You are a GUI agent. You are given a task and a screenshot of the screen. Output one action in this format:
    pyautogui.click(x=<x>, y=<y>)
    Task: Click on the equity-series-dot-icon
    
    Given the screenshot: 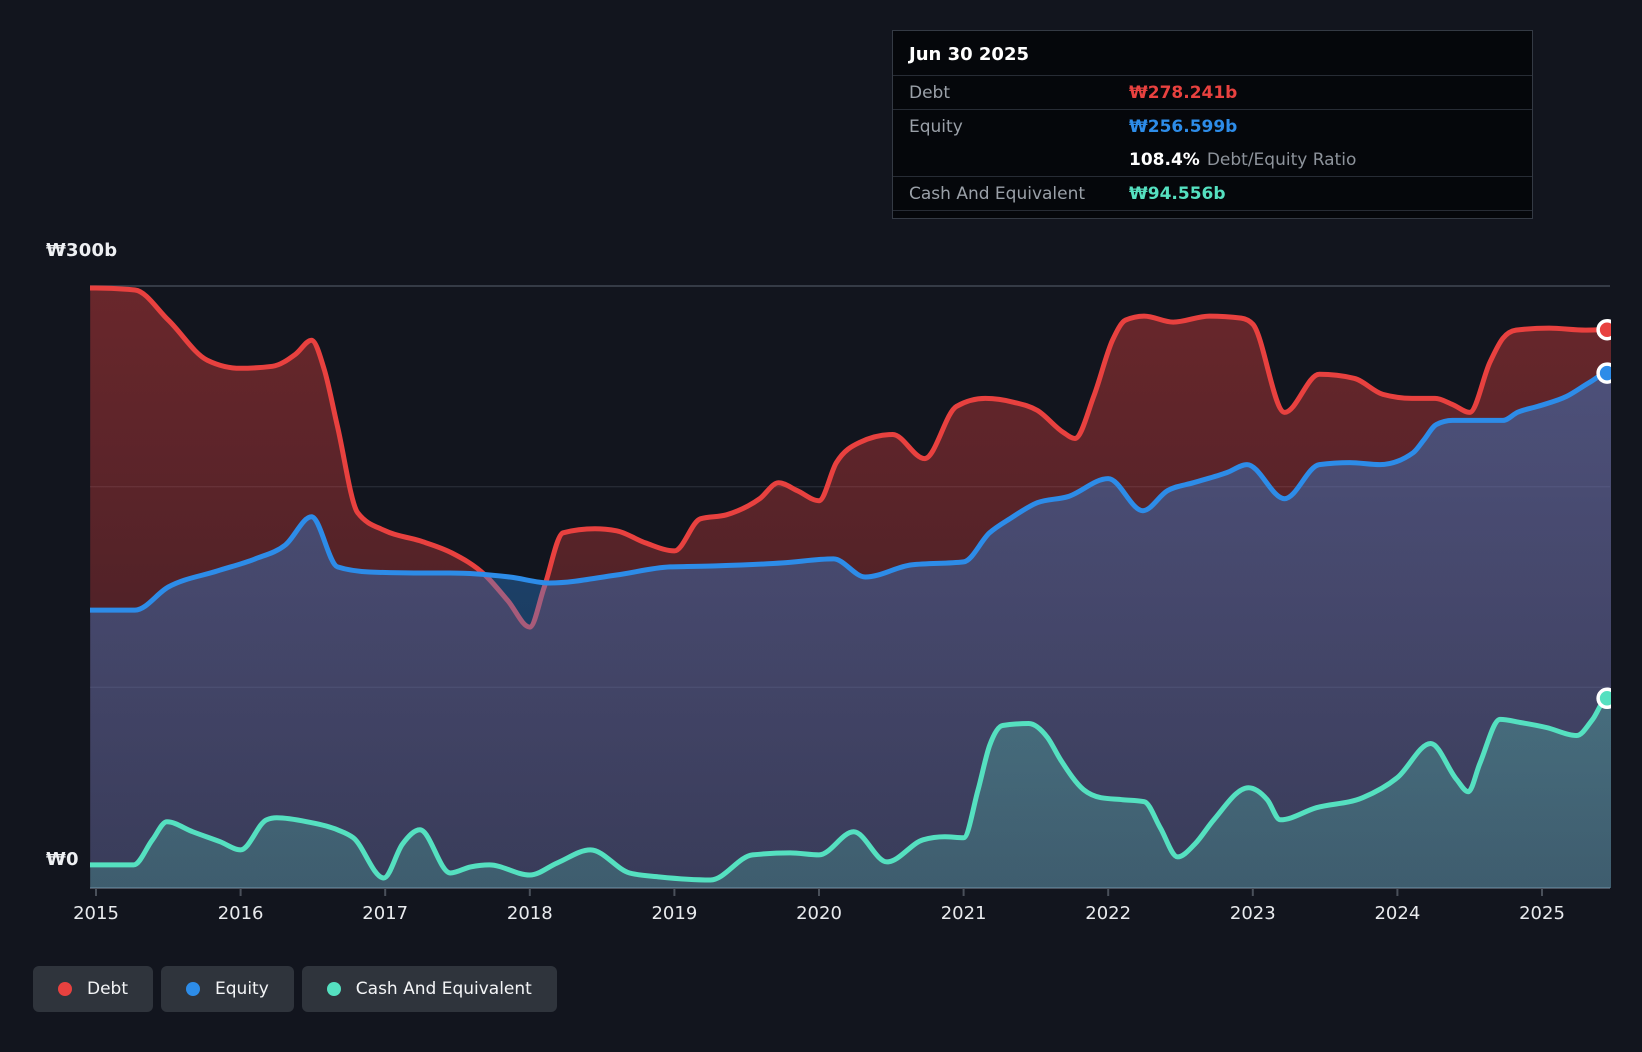 What is the action you would take?
    pyautogui.click(x=193, y=989)
    